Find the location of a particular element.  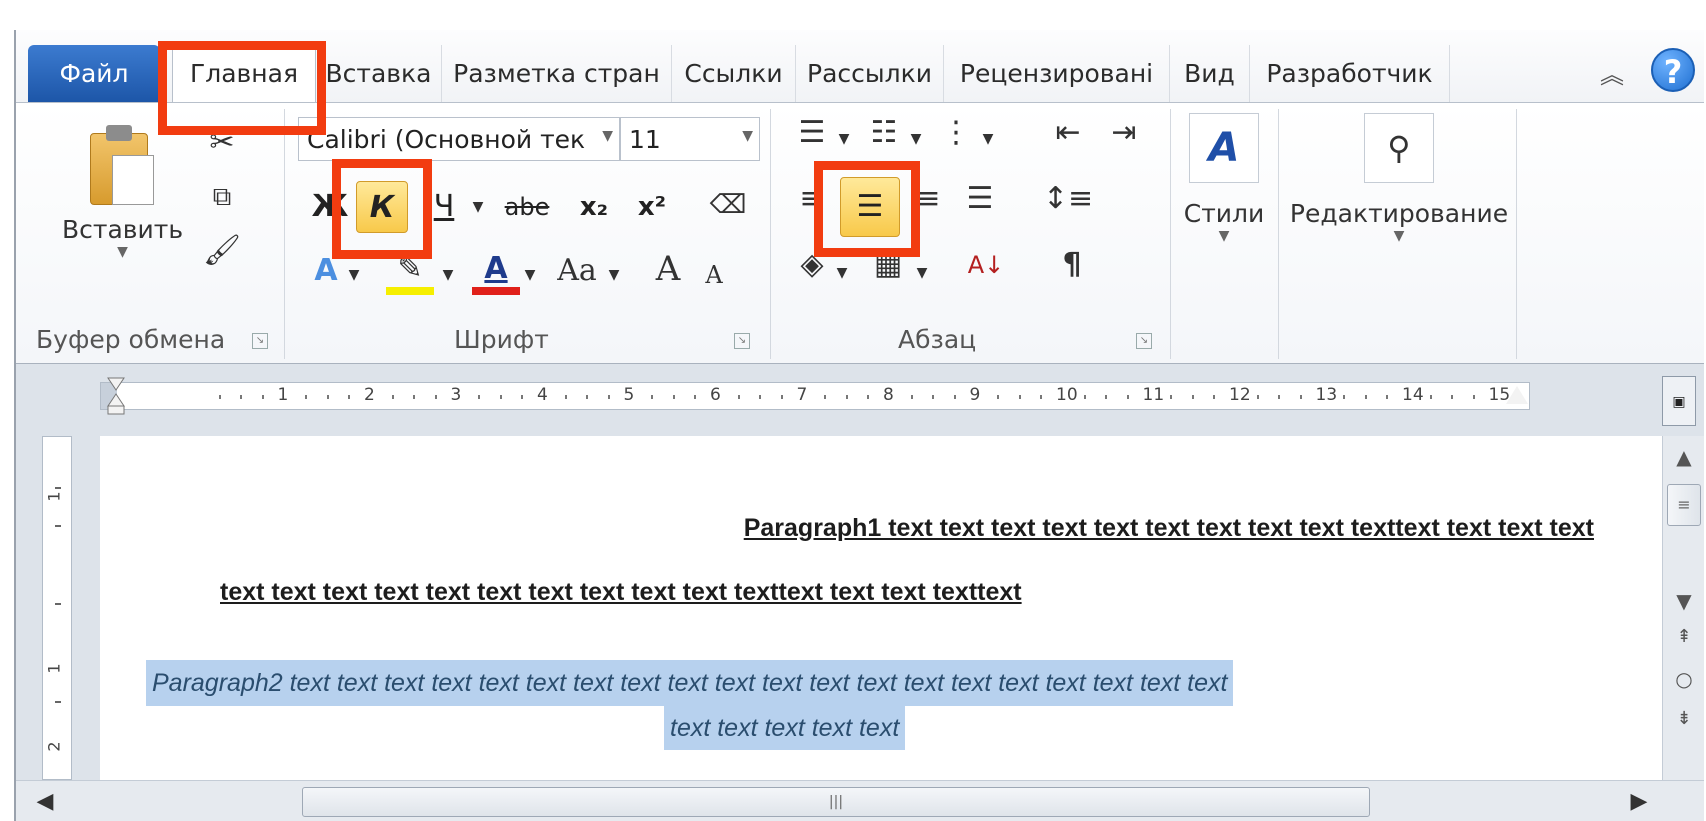

highlight-color-icon: ✎ is located at coordinates (410, 272).